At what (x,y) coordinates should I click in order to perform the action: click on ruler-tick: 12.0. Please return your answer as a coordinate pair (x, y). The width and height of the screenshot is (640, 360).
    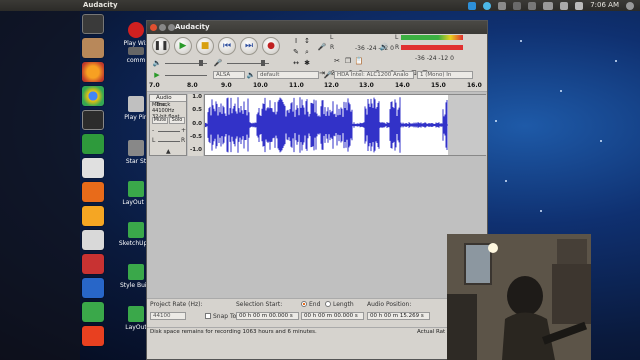
    Looking at the image, I should click on (331, 85).